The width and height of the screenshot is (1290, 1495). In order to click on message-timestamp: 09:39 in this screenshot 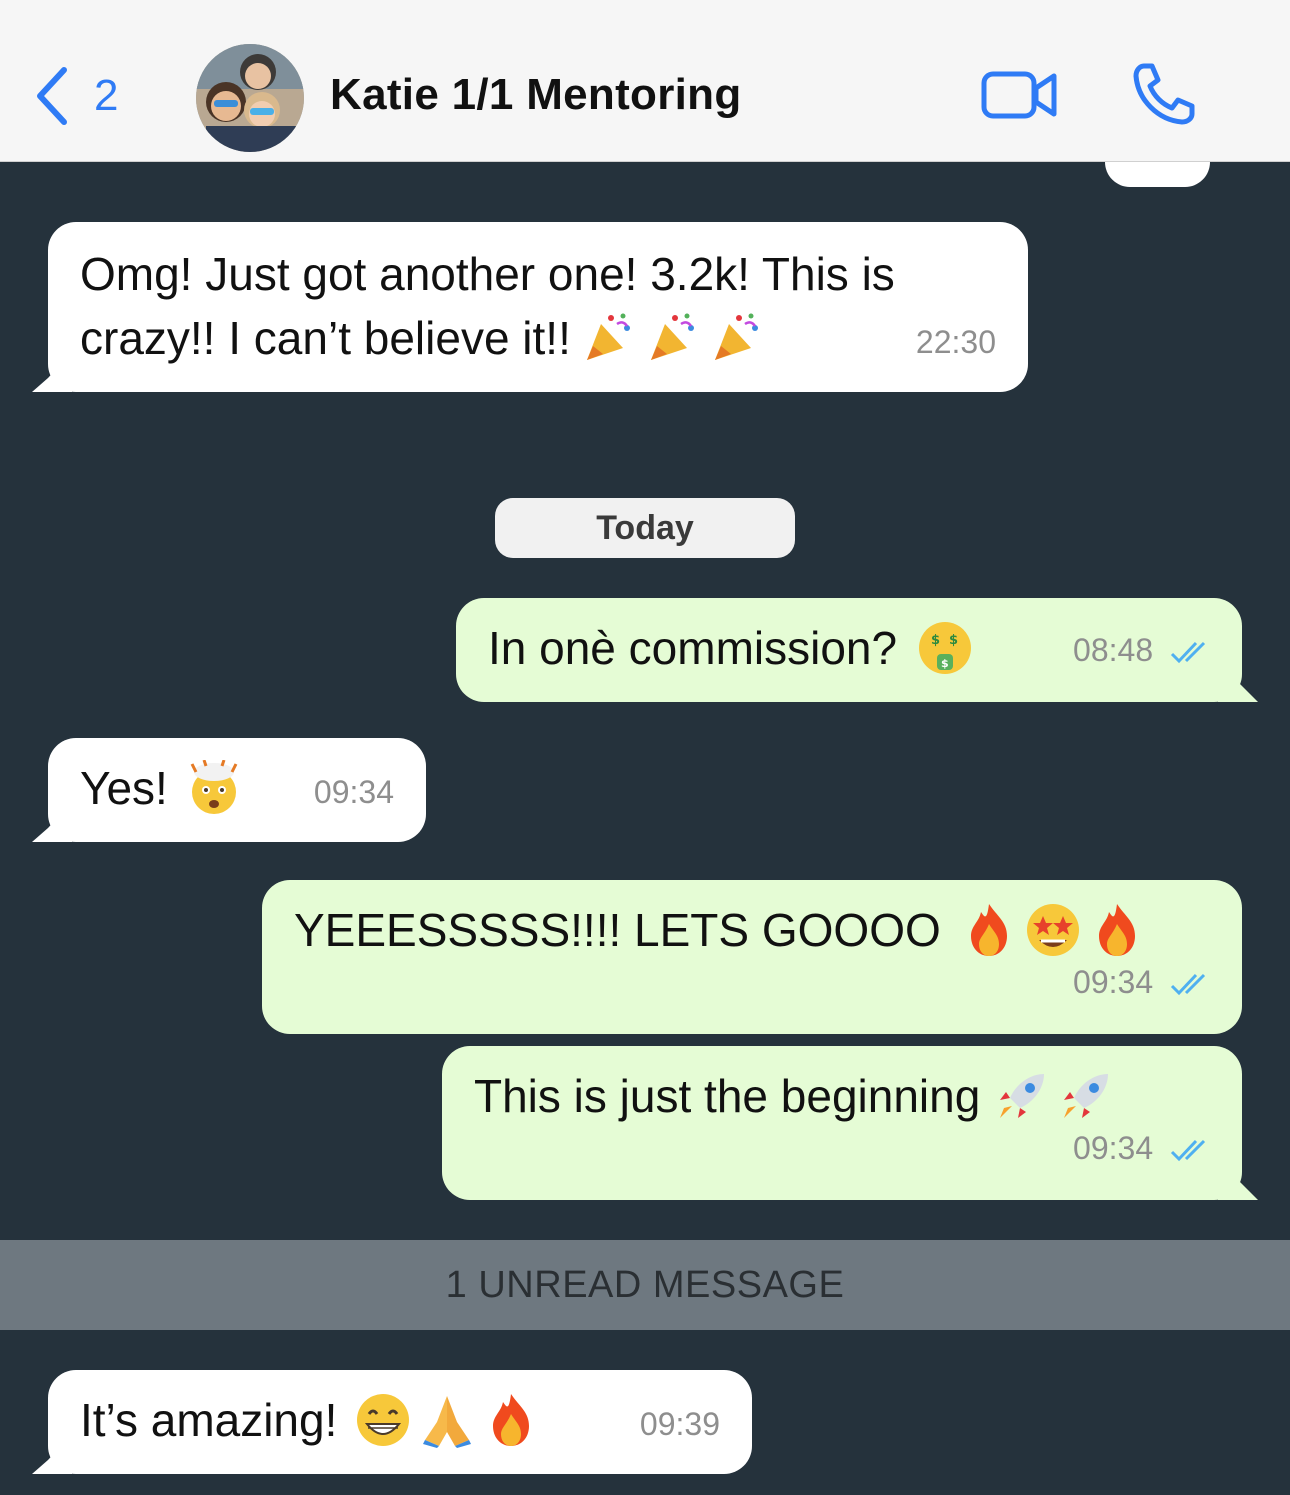, I will do `click(679, 1424)`.